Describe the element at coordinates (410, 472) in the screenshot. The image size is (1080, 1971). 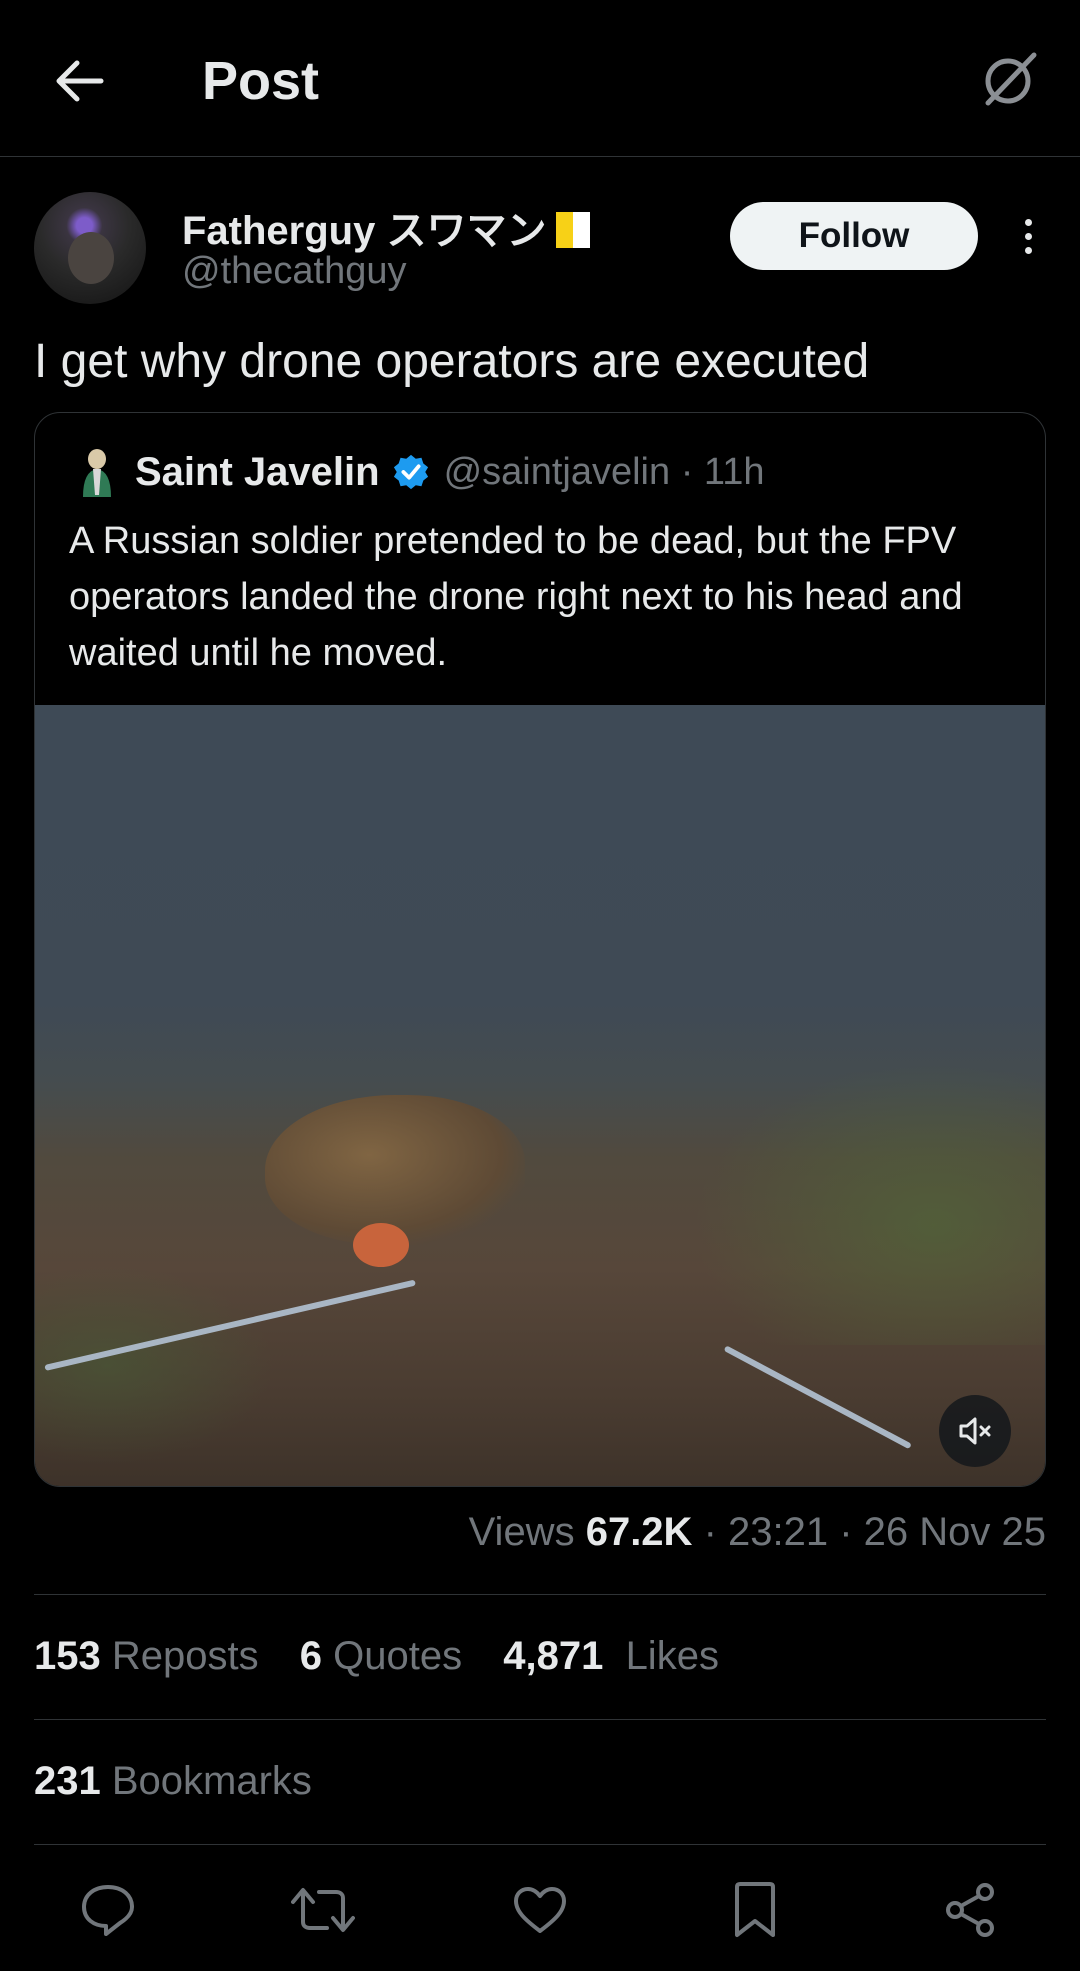
I see `verified-badge-icon` at that location.